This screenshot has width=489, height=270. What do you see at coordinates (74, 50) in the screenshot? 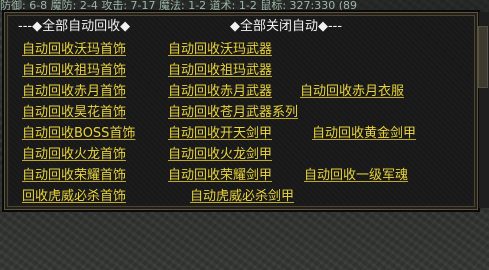
I see `recycle-woma-jewelry: 自动回收沃玛首饰` at bounding box center [74, 50].